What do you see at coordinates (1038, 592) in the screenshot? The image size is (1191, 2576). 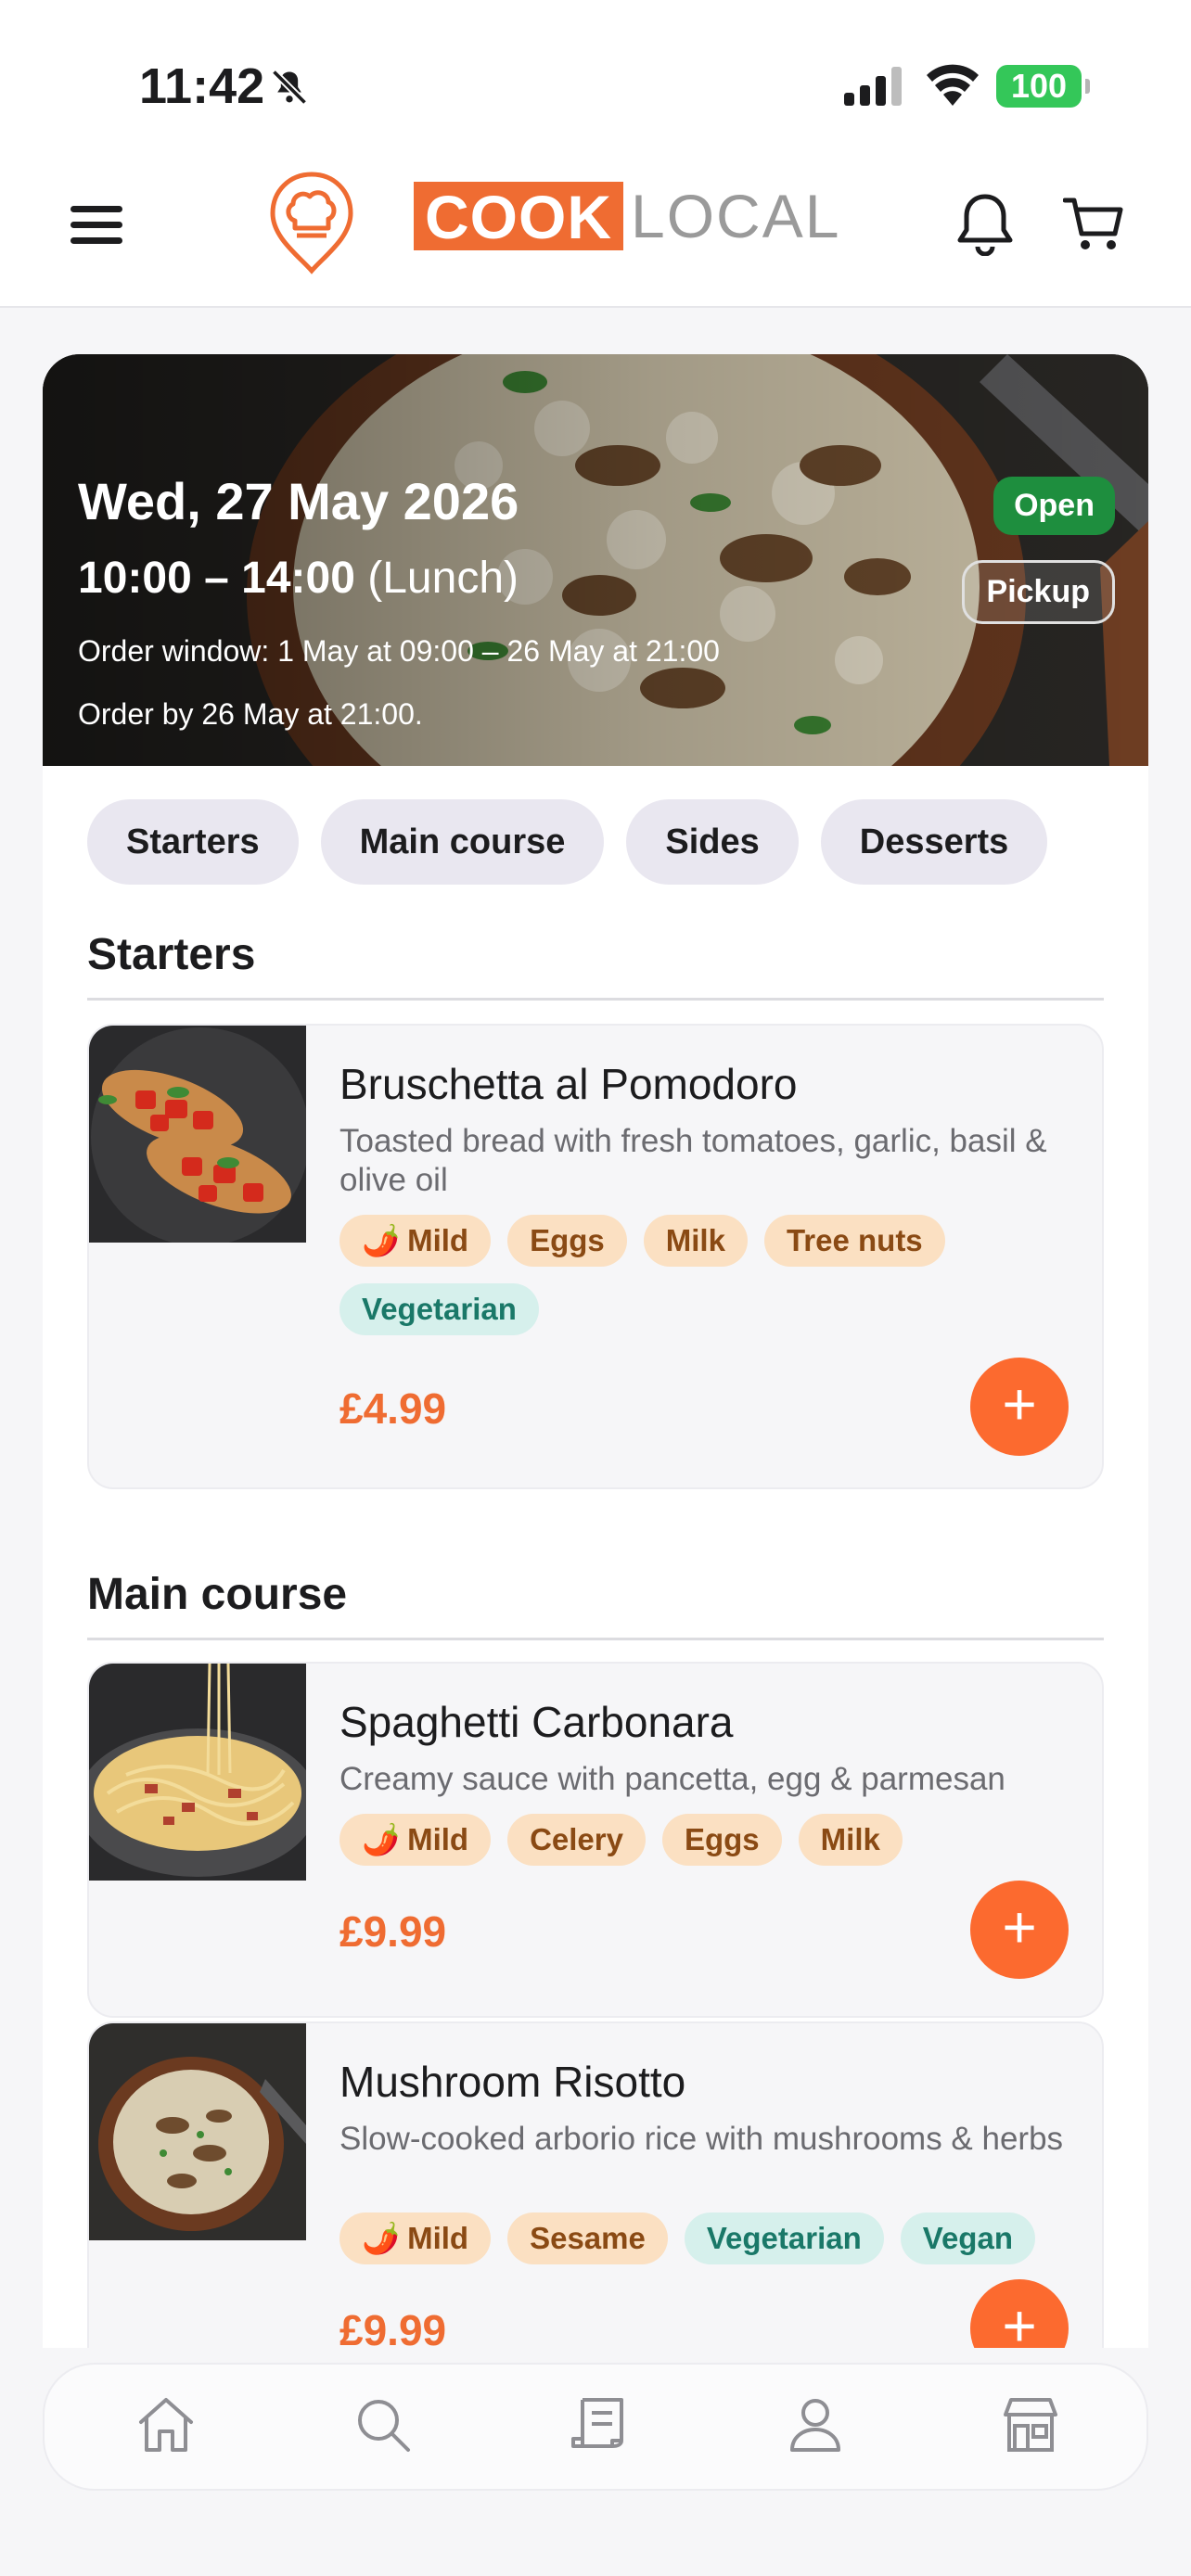 I see `pickup-badge: Pickup` at bounding box center [1038, 592].